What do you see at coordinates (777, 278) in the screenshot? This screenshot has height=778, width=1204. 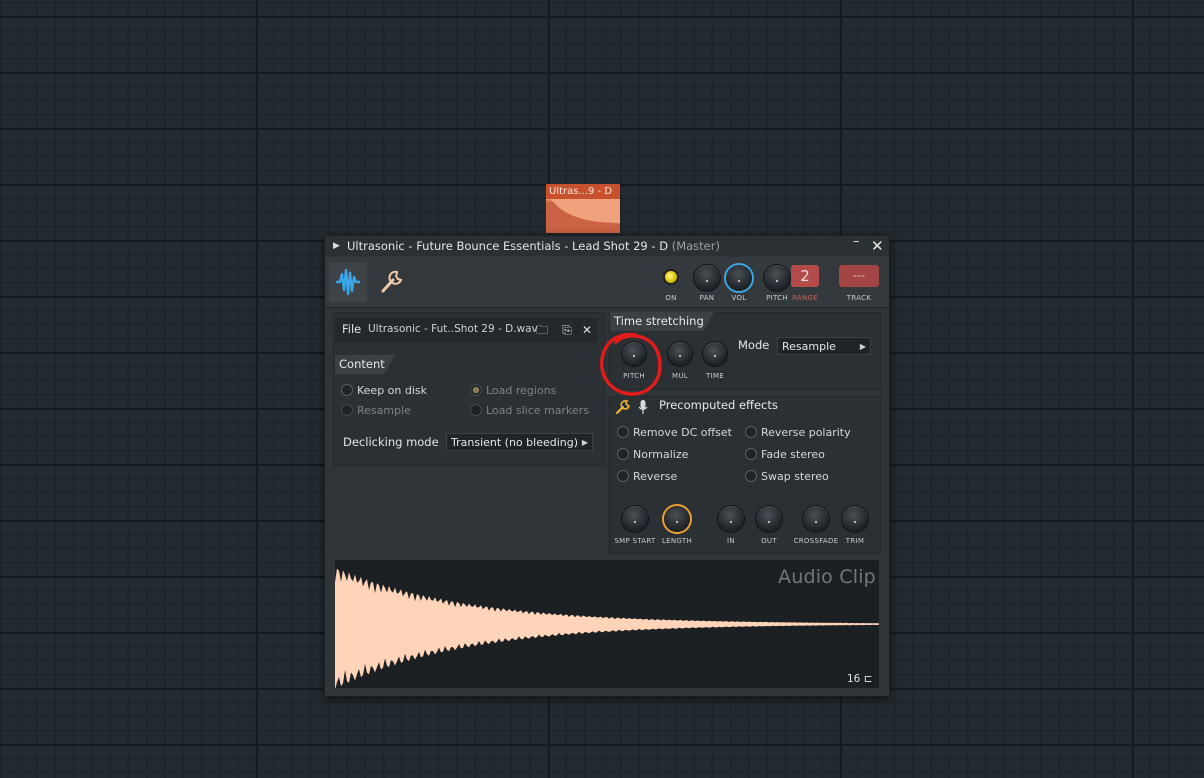 I see `pitch-knob-channel` at bounding box center [777, 278].